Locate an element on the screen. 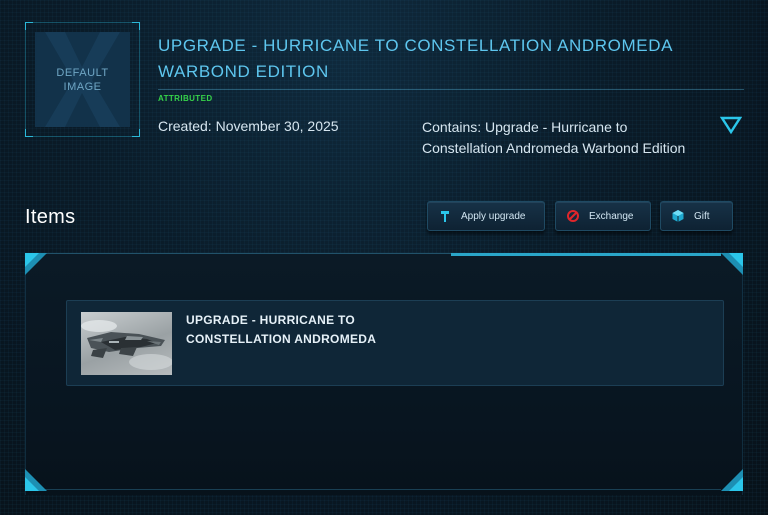 This screenshot has width=768, height=515. panel-bottom-border is located at coordinates (383, 489).